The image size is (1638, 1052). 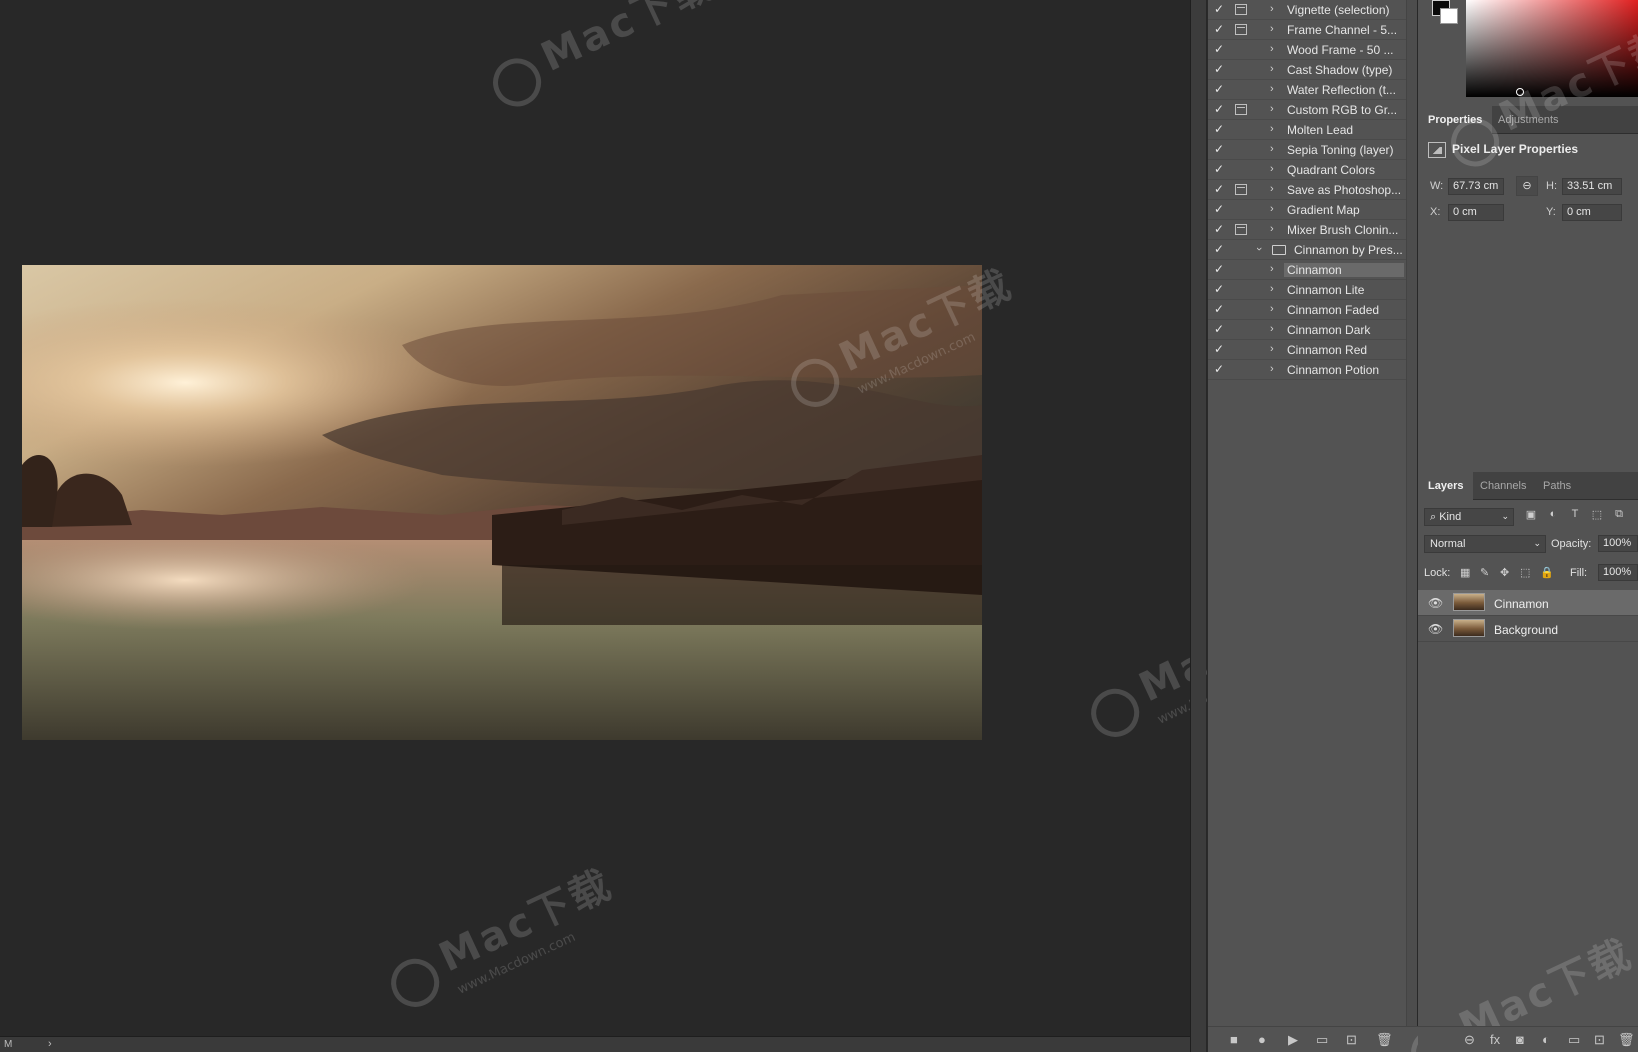 What do you see at coordinates (1547, 572) in the screenshot?
I see `lock-all-icon: 🔒` at bounding box center [1547, 572].